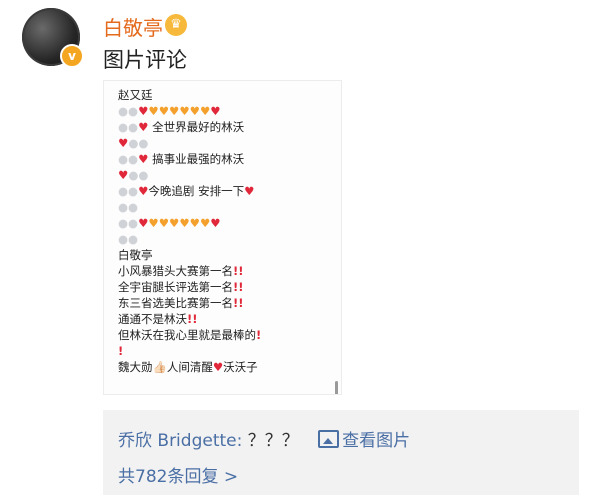  I want to click on avatar: v, so click(53, 38).